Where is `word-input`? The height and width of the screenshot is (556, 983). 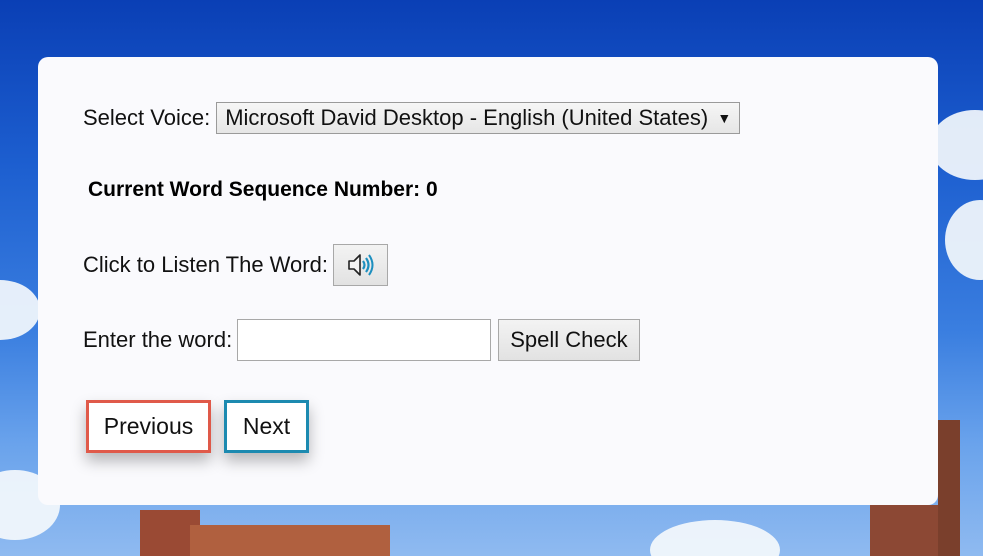
word-input is located at coordinates (364, 340).